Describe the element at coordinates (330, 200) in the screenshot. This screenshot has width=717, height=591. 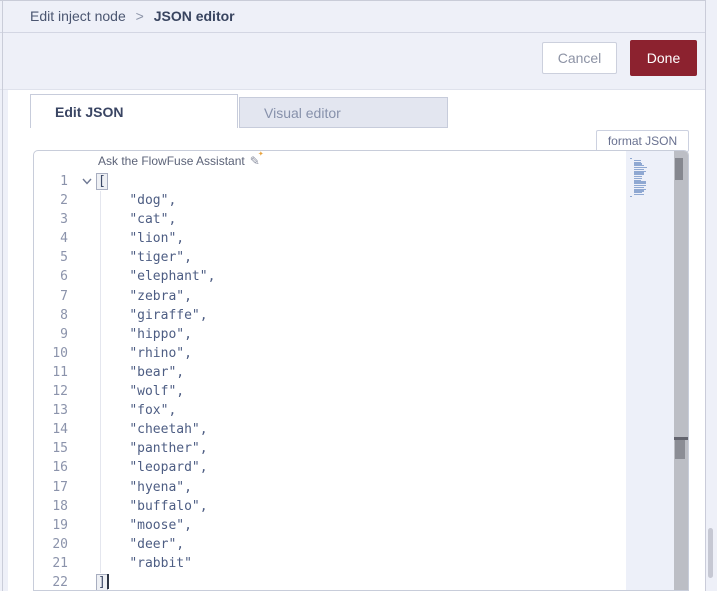
I see `code-line: 2 "dog",` at that location.